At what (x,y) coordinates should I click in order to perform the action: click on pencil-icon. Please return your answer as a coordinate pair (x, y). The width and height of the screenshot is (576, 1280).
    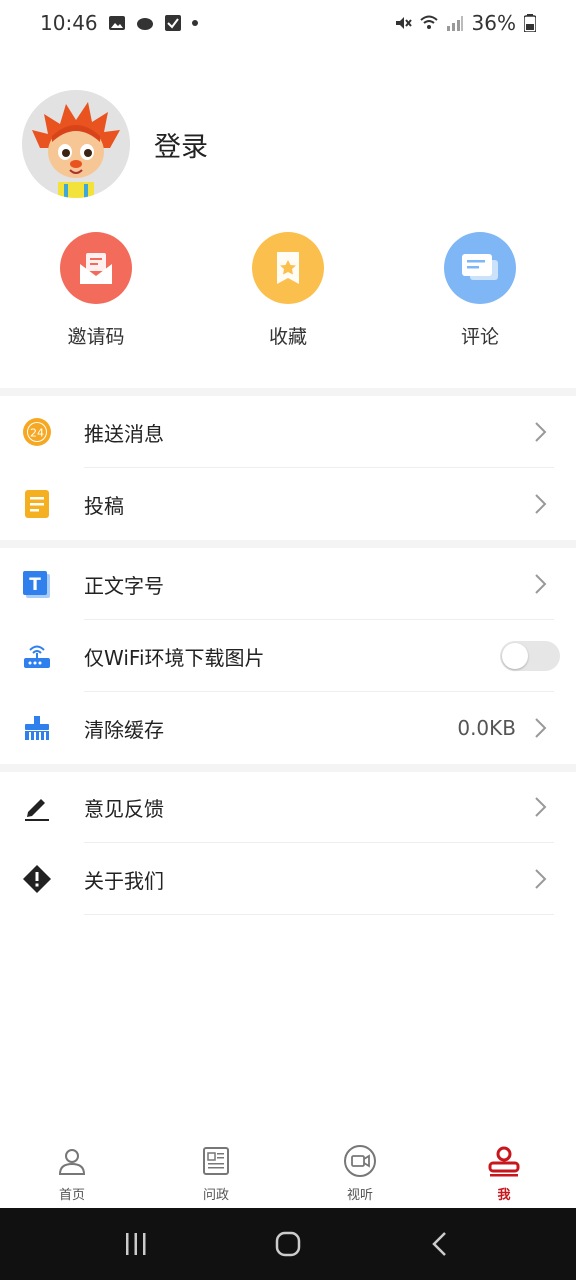
    Looking at the image, I should click on (37, 807).